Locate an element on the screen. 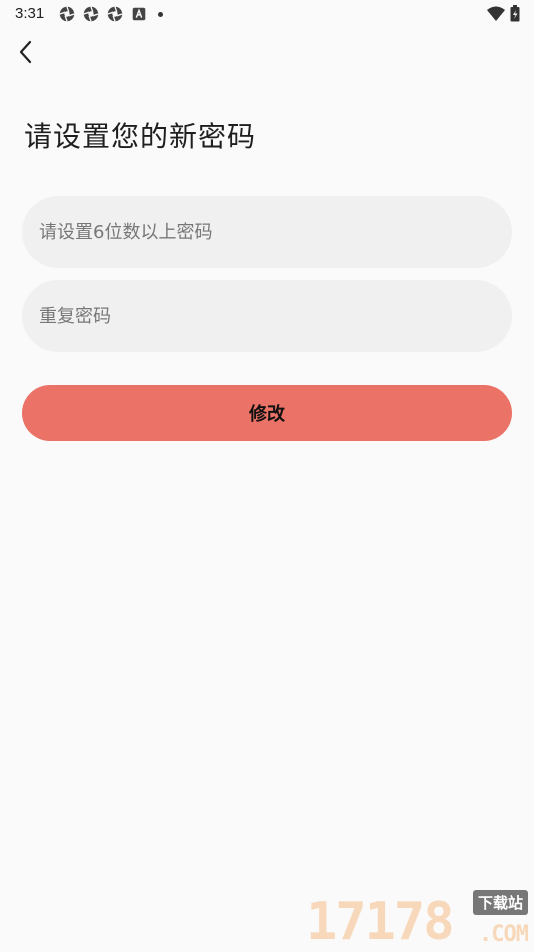 Image resolution: width=534 pixels, height=952 pixels. watermark-suffix: .COM is located at coordinates (504, 934).